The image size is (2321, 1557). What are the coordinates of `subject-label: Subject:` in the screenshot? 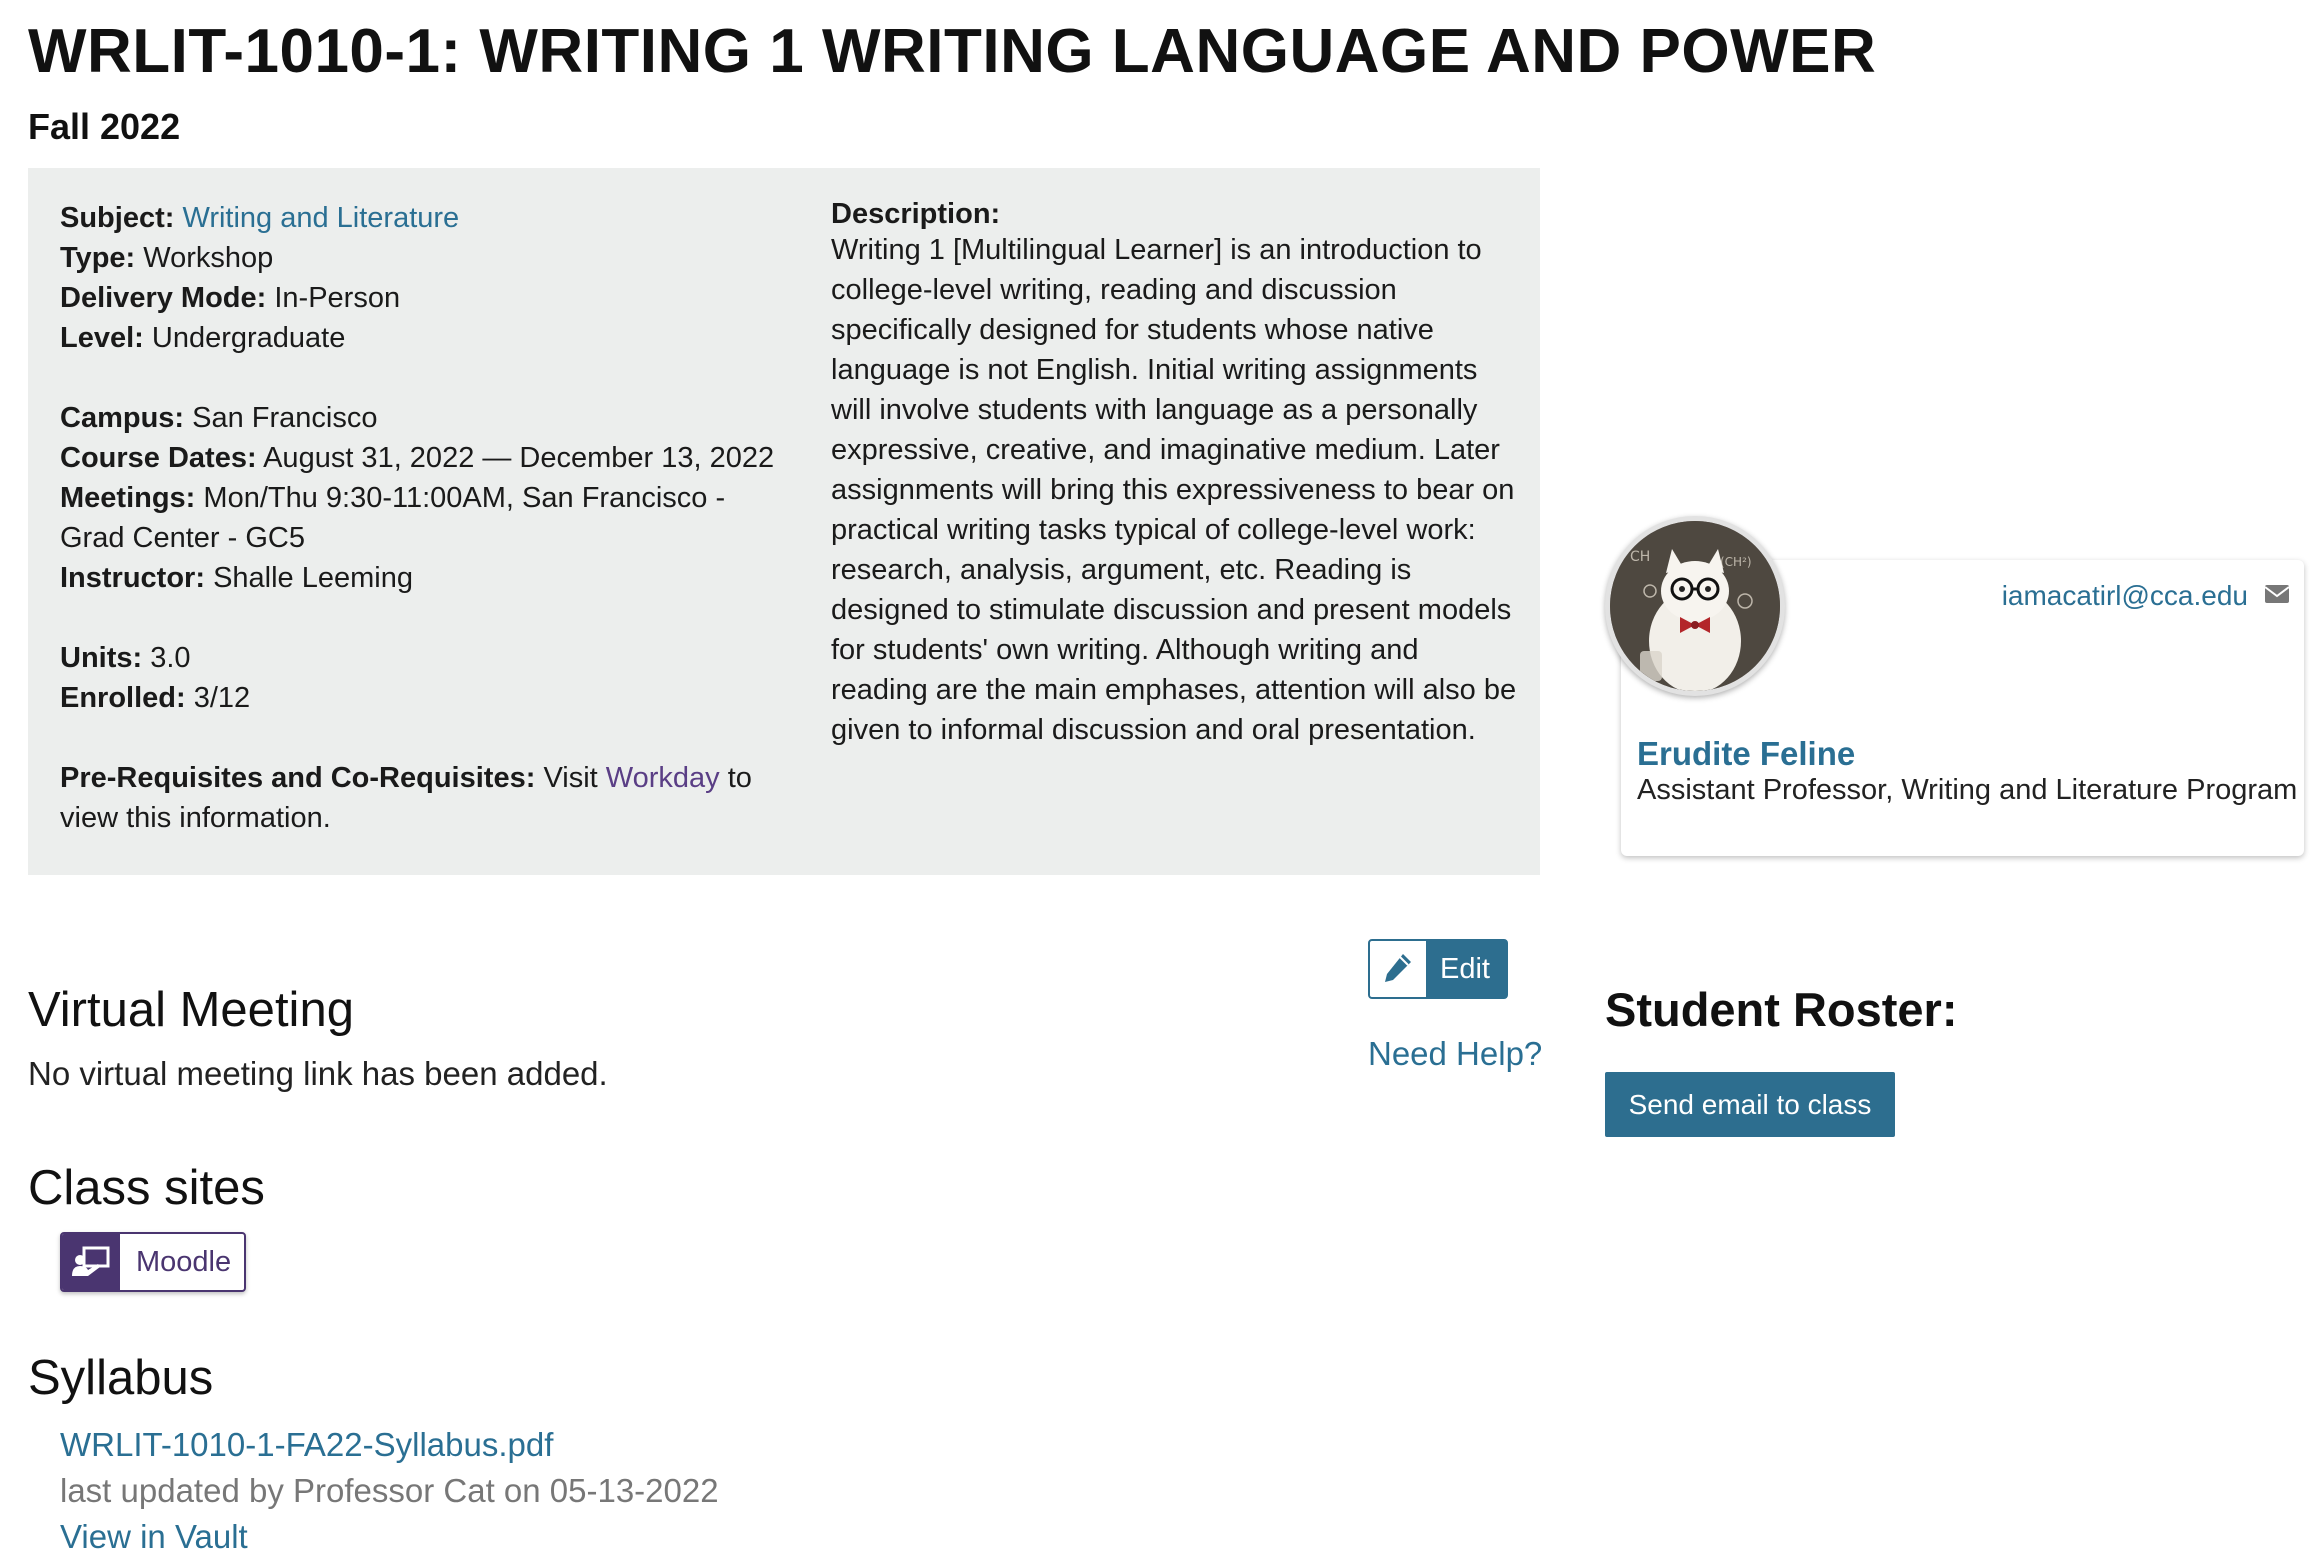 It's located at (117, 218).